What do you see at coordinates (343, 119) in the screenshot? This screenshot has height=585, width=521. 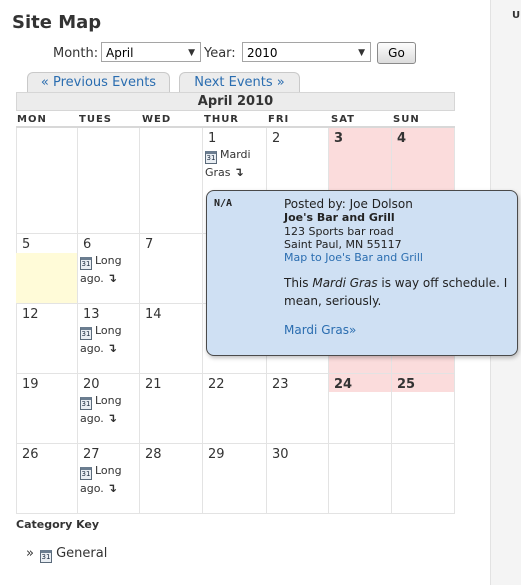 I see `weekday-header: SAT` at bounding box center [343, 119].